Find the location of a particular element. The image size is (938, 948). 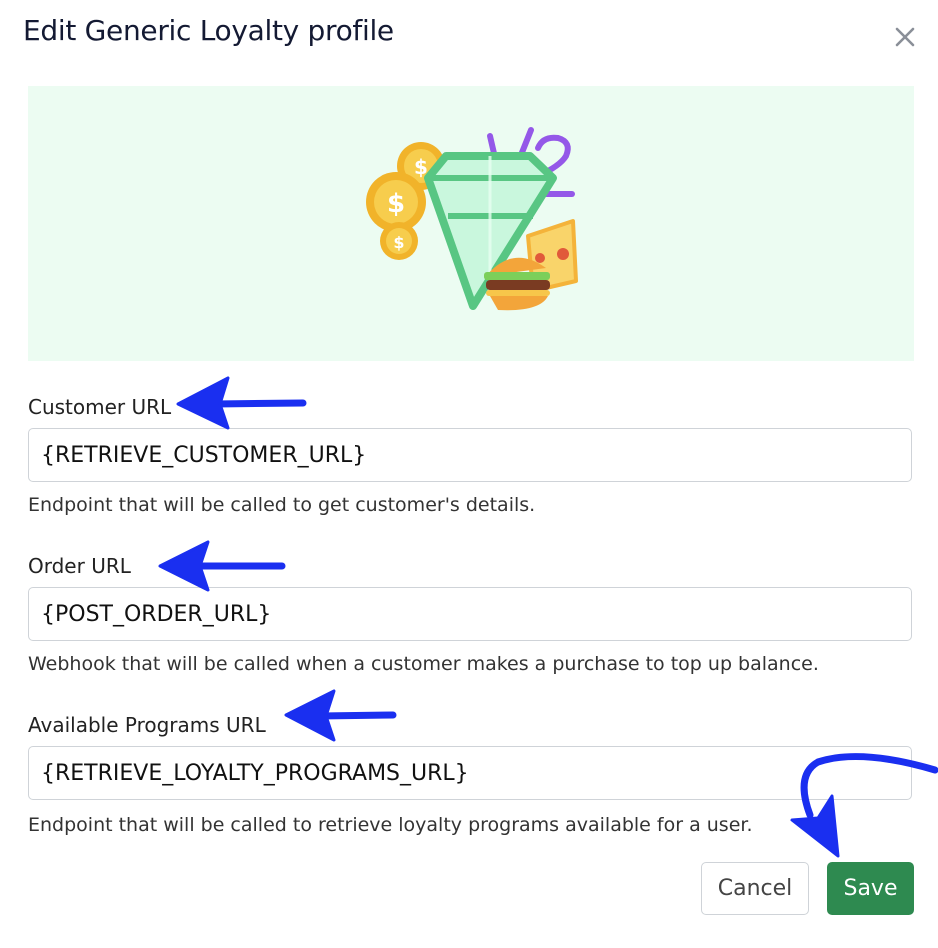

save-button: Save is located at coordinates (870, 888).